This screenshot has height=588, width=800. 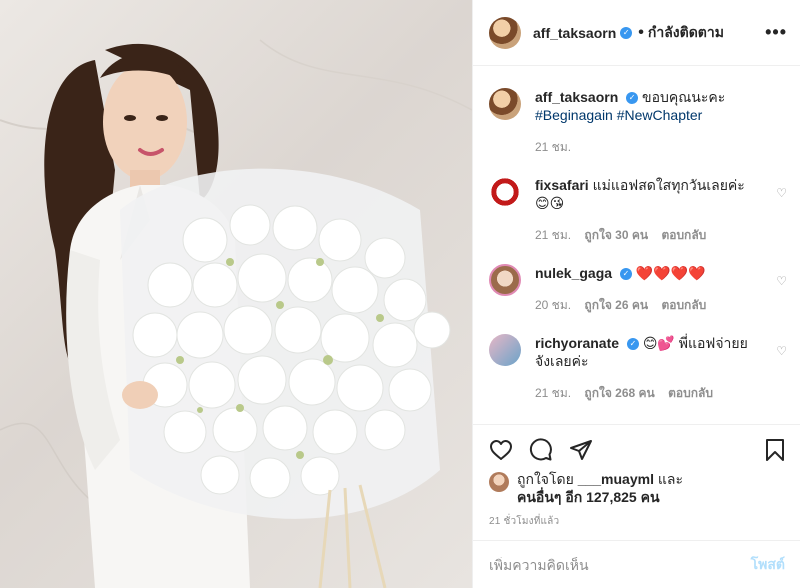 What do you see at coordinates (670, 479) in the screenshot?
I see `likes-and: และ` at bounding box center [670, 479].